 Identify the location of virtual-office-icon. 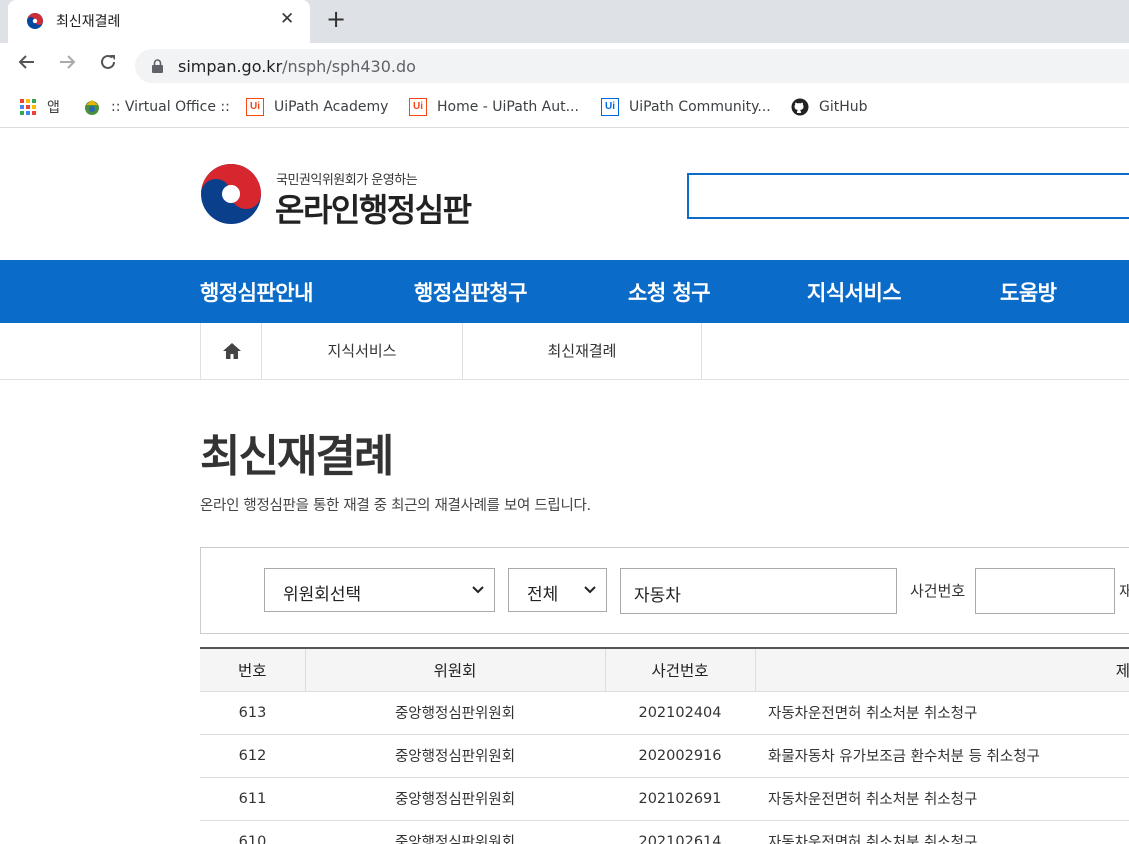
(92, 107).